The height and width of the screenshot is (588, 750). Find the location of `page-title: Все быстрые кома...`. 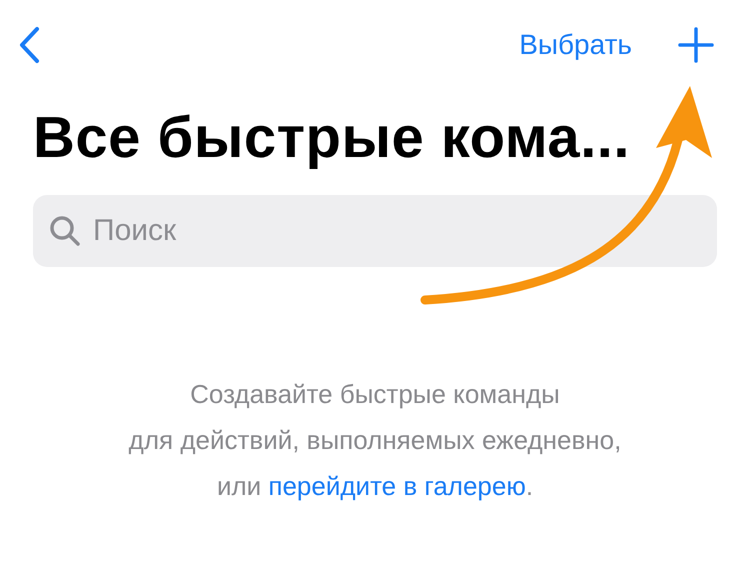

page-title: Все быстрые кома... is located at coordinates (331, 137).